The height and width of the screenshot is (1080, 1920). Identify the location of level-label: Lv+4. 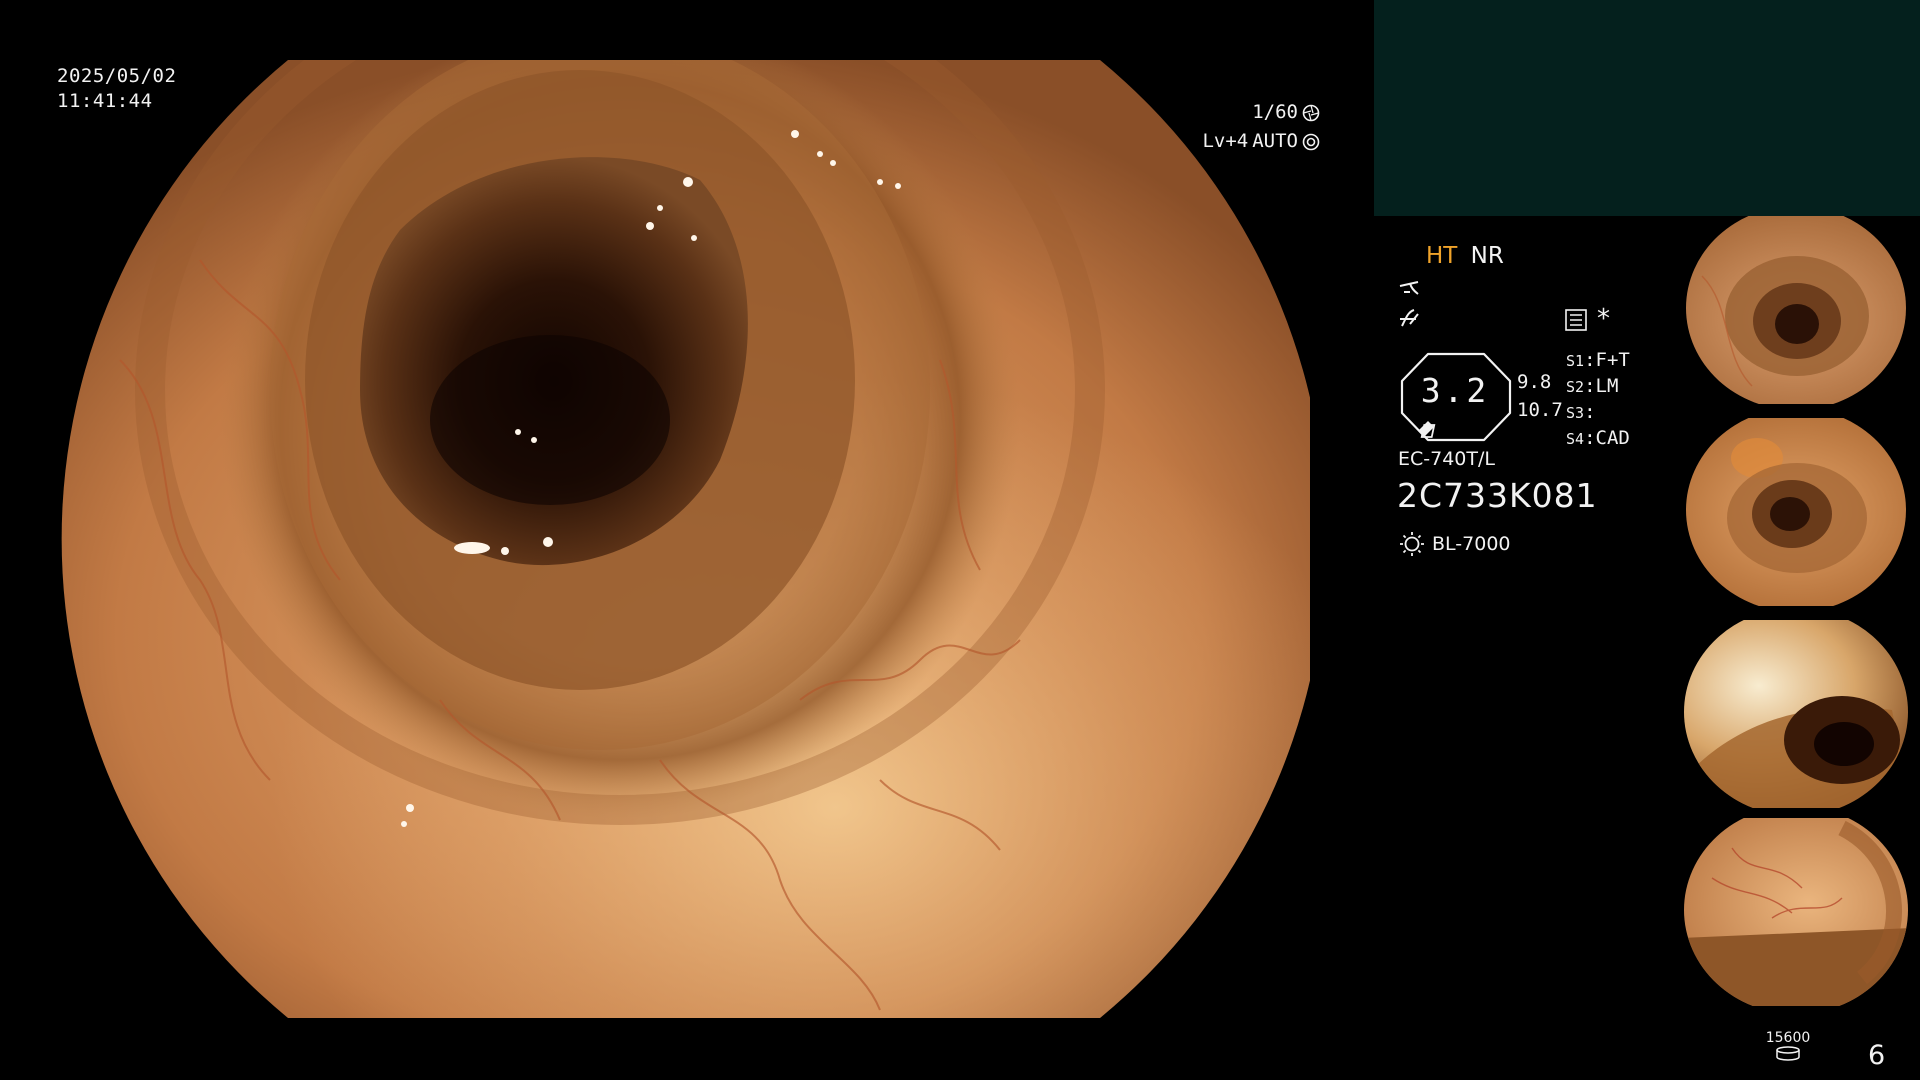
(1225, 141).